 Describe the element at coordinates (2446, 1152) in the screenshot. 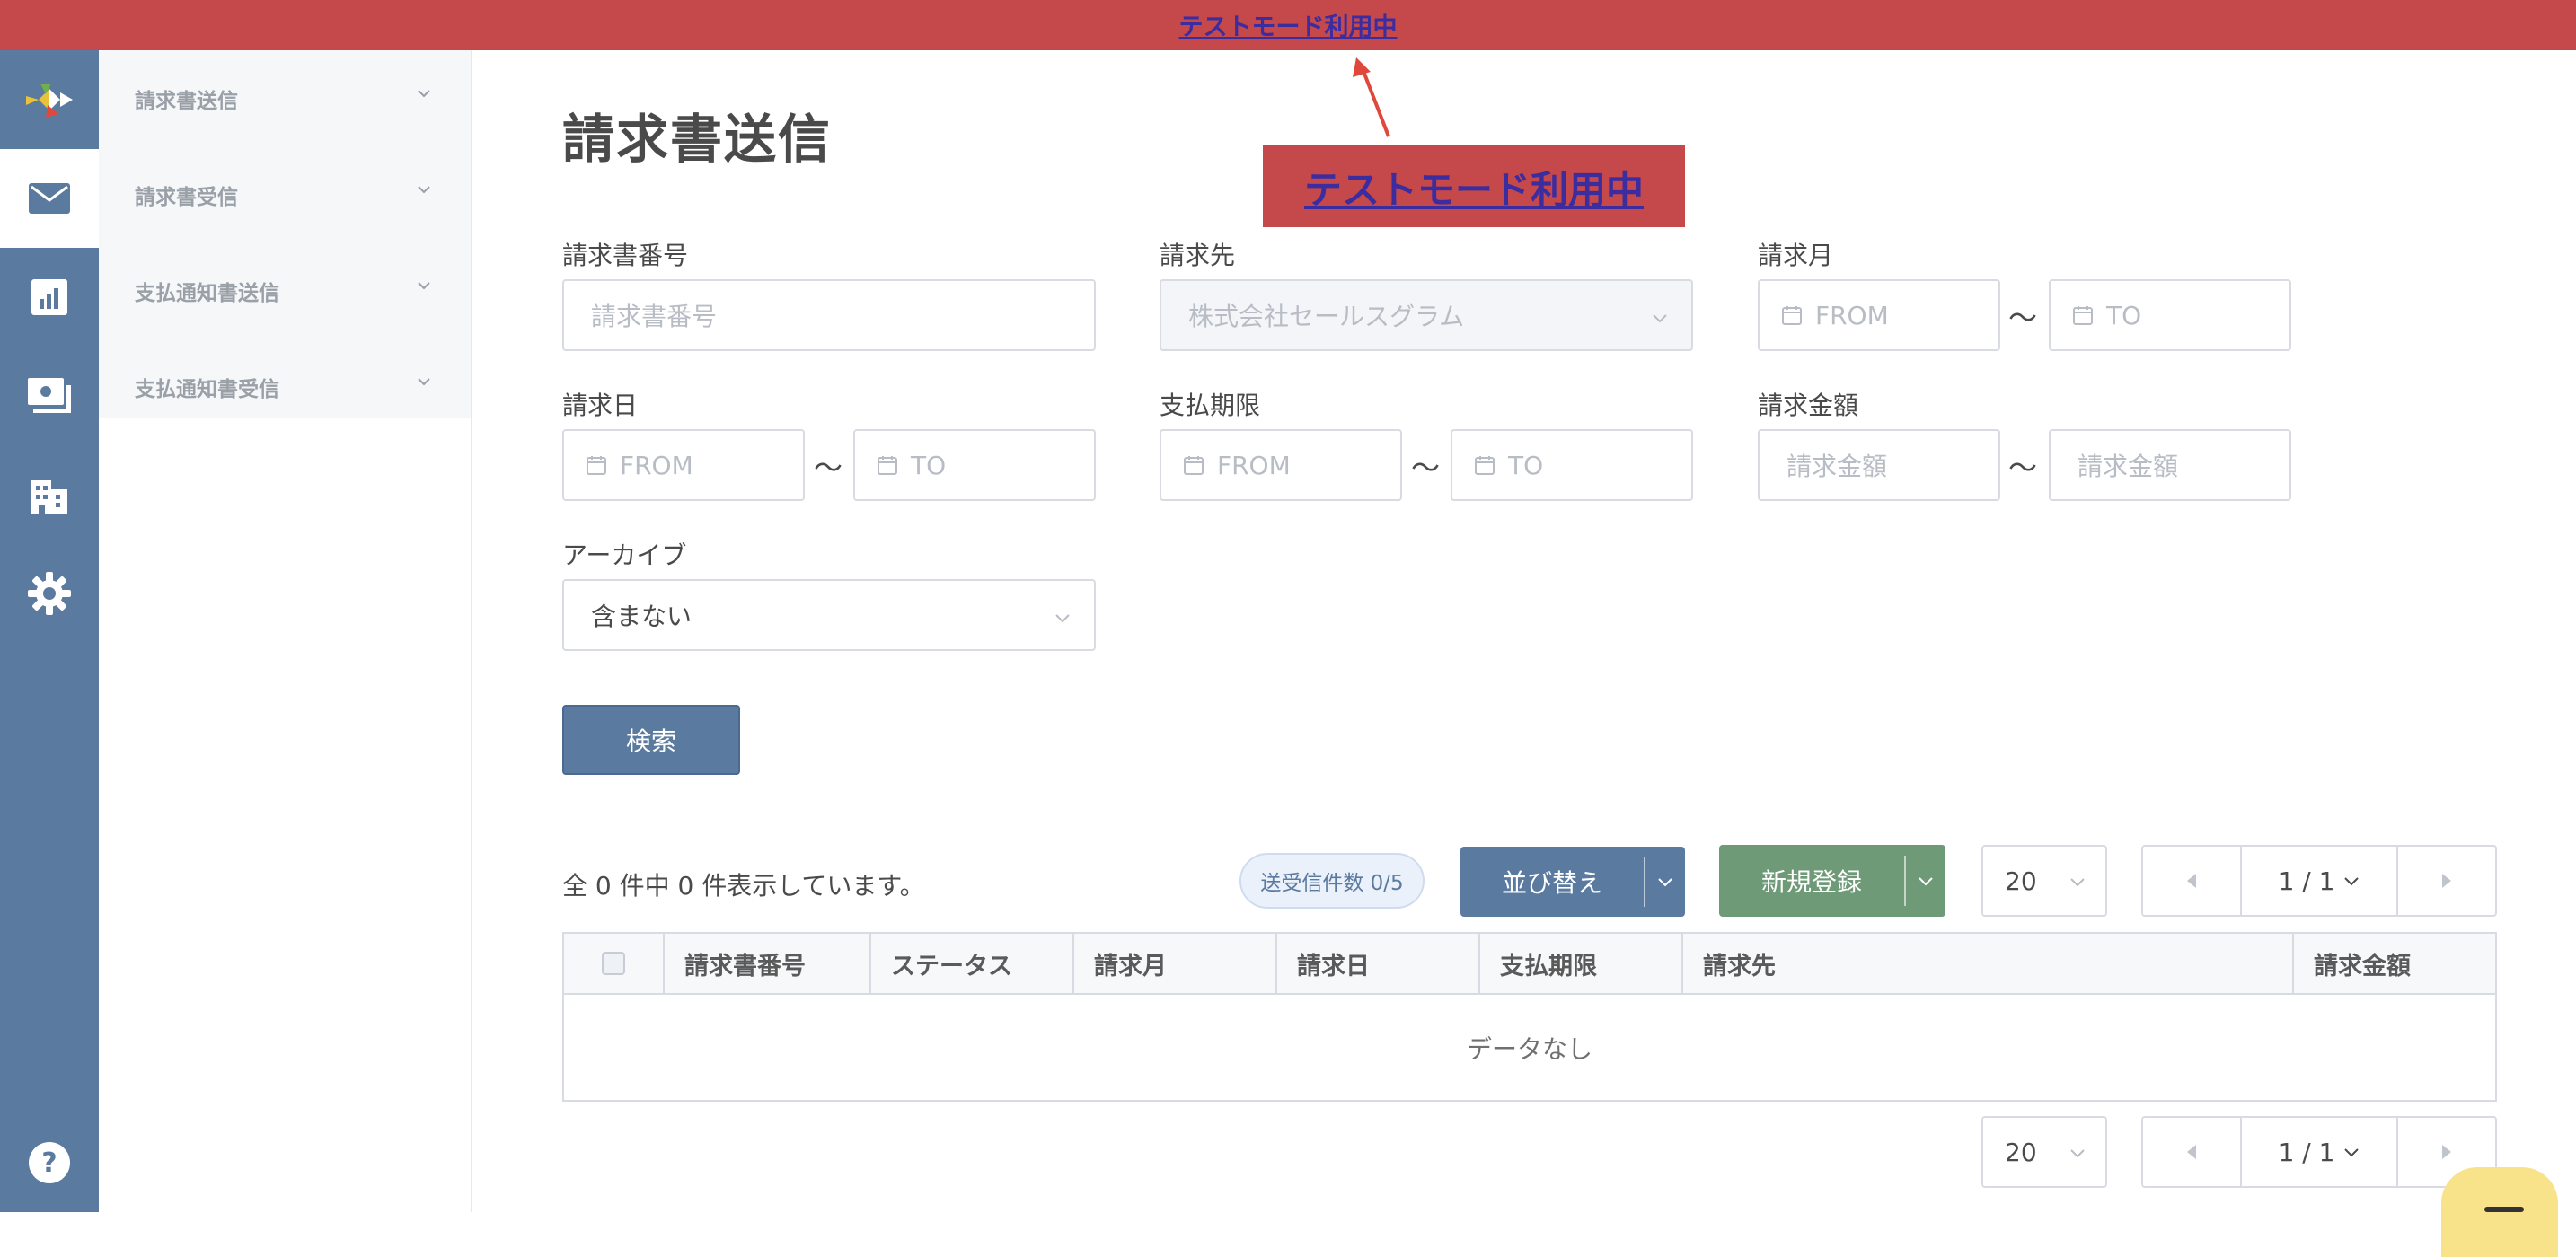

I see `caret-right-icon` at that location.